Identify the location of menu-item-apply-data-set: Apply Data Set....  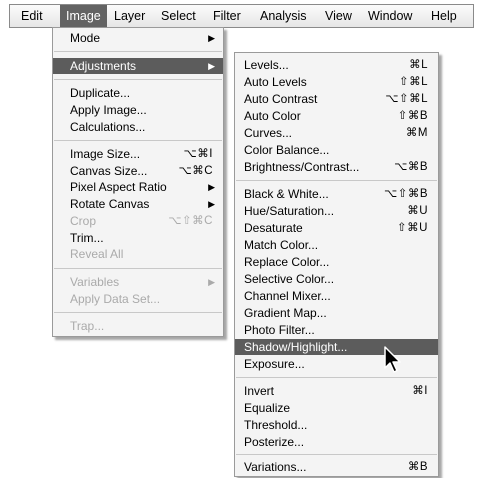
(138, 299).